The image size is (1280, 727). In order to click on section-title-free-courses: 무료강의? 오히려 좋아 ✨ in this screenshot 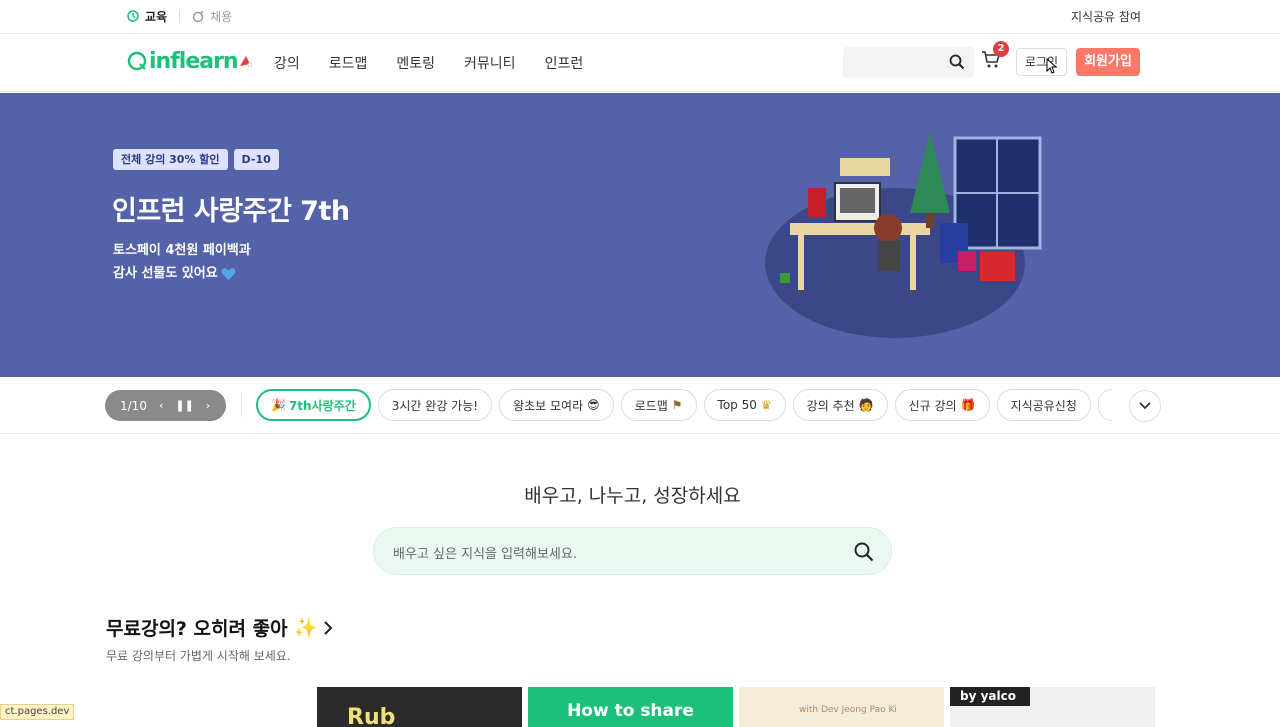, I will do `click(219, 627)`.